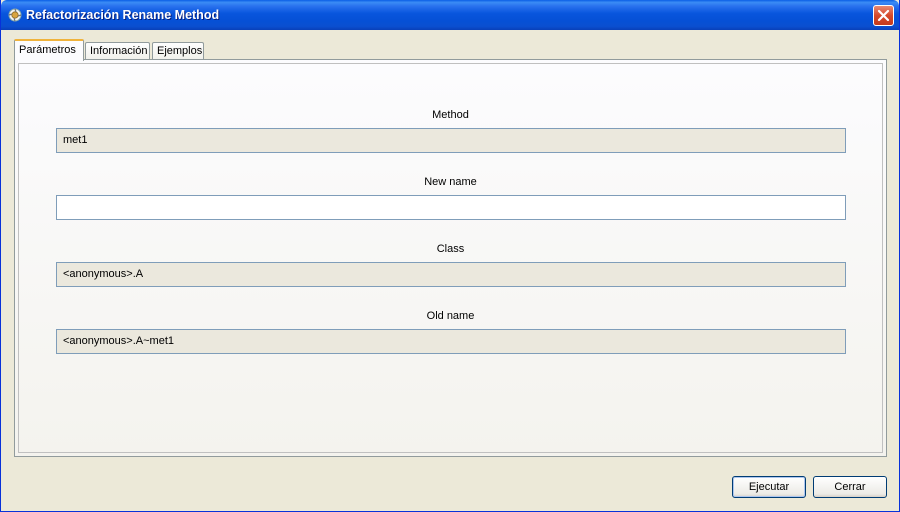 This screenshot has height=512, width=900. I want to click on new-name-field, so click(451, 207).